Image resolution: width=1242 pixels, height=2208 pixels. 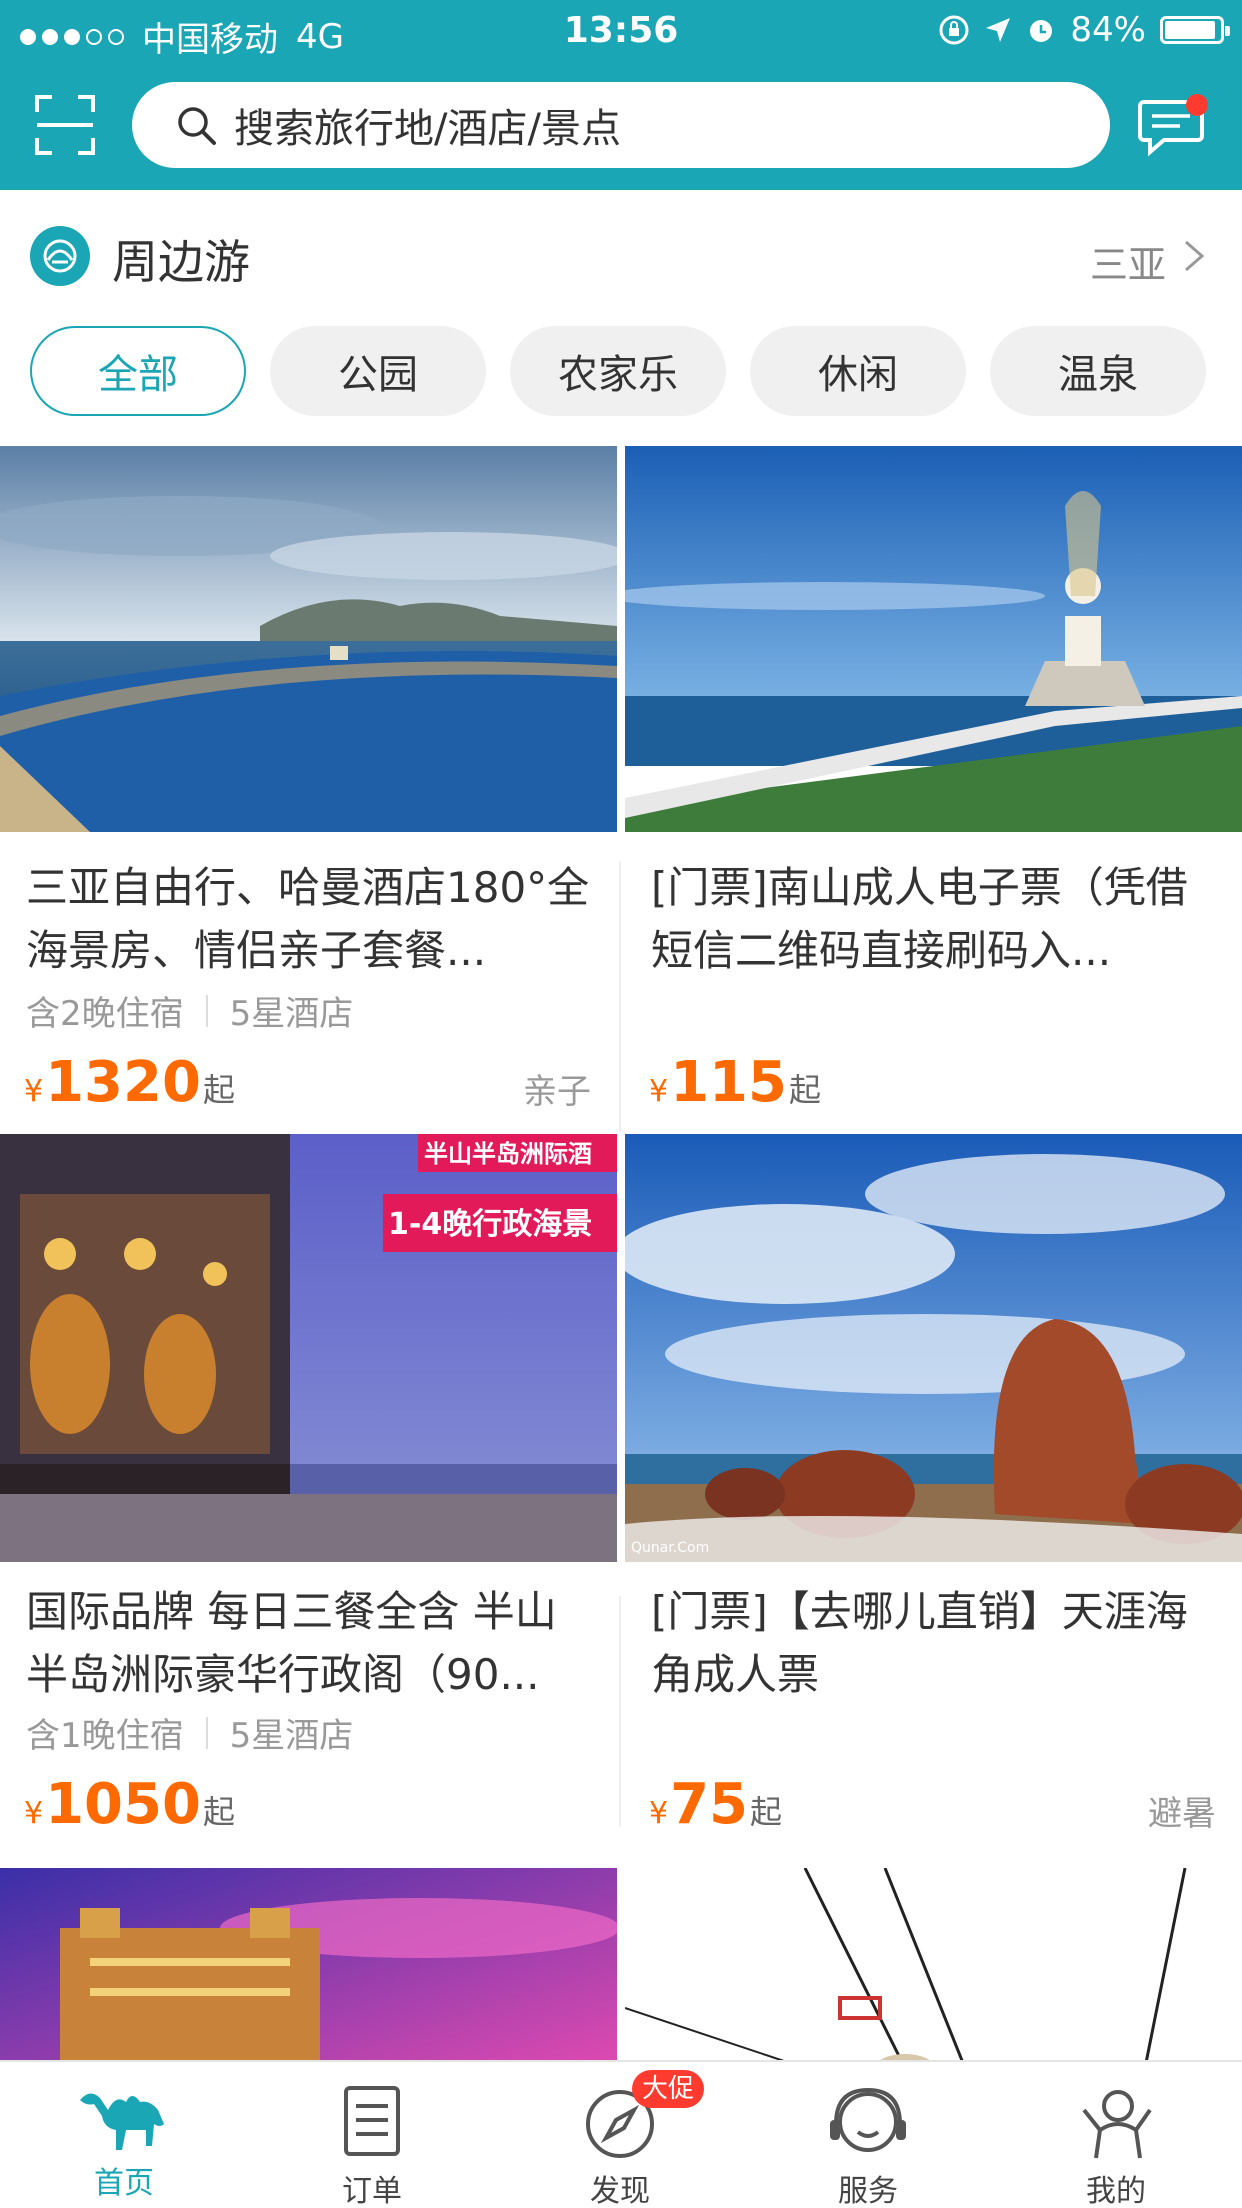 What do you see at coordinates (1128, 261) in the screenshot?
I see `city-selector: 三亚` at bounding box center [1128, 261].